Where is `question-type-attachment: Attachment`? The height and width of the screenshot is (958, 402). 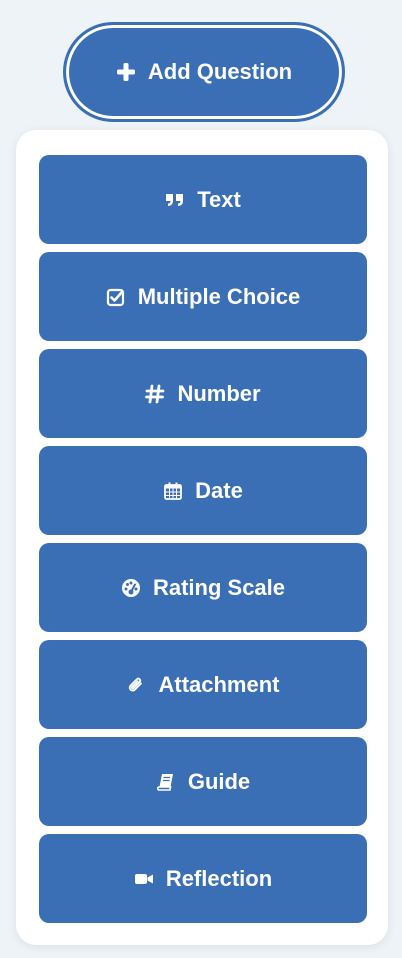 question-type-attachment: Attachment is located at coordinates (203, 684).